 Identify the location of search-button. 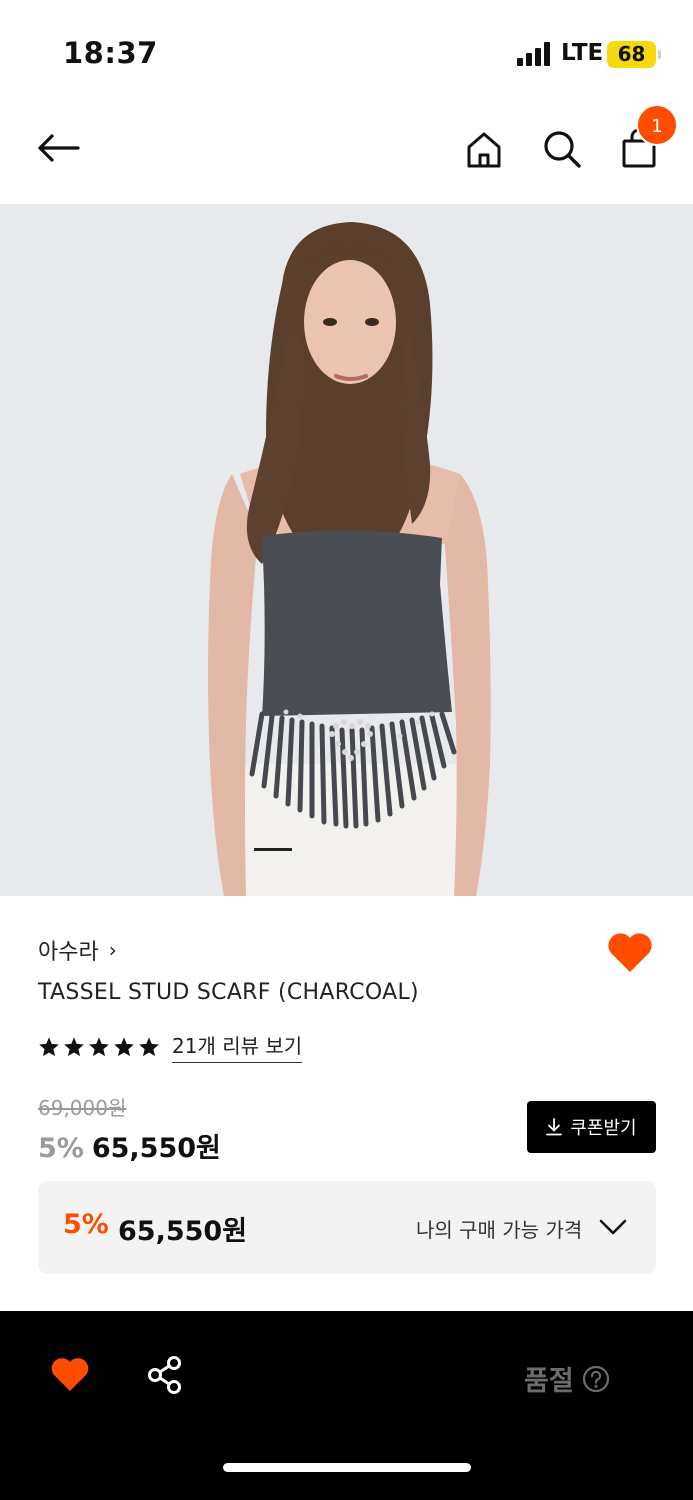
(562, 149).